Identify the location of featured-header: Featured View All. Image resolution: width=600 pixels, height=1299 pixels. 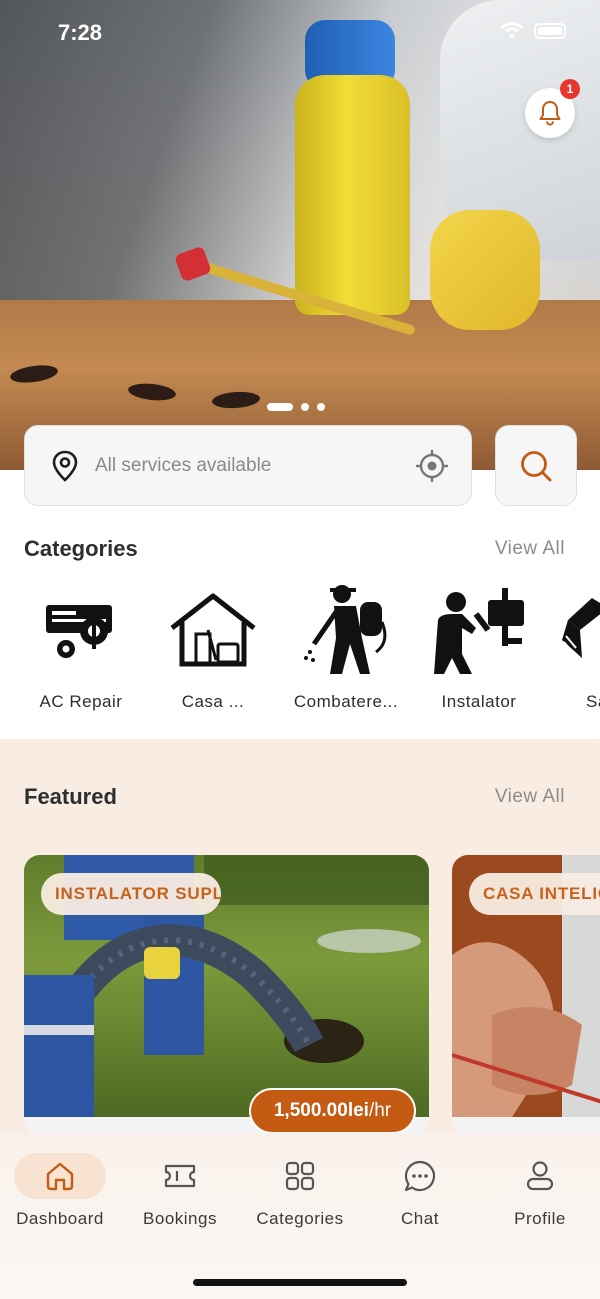
(294, 797).